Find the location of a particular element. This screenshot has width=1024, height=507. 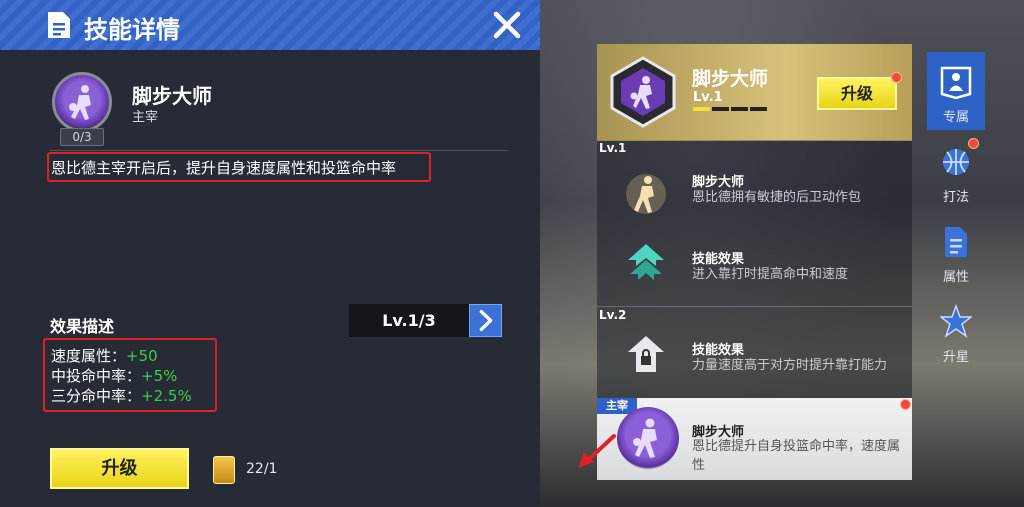

stat-label: 速度属性： is located at coordinates (89, 356).